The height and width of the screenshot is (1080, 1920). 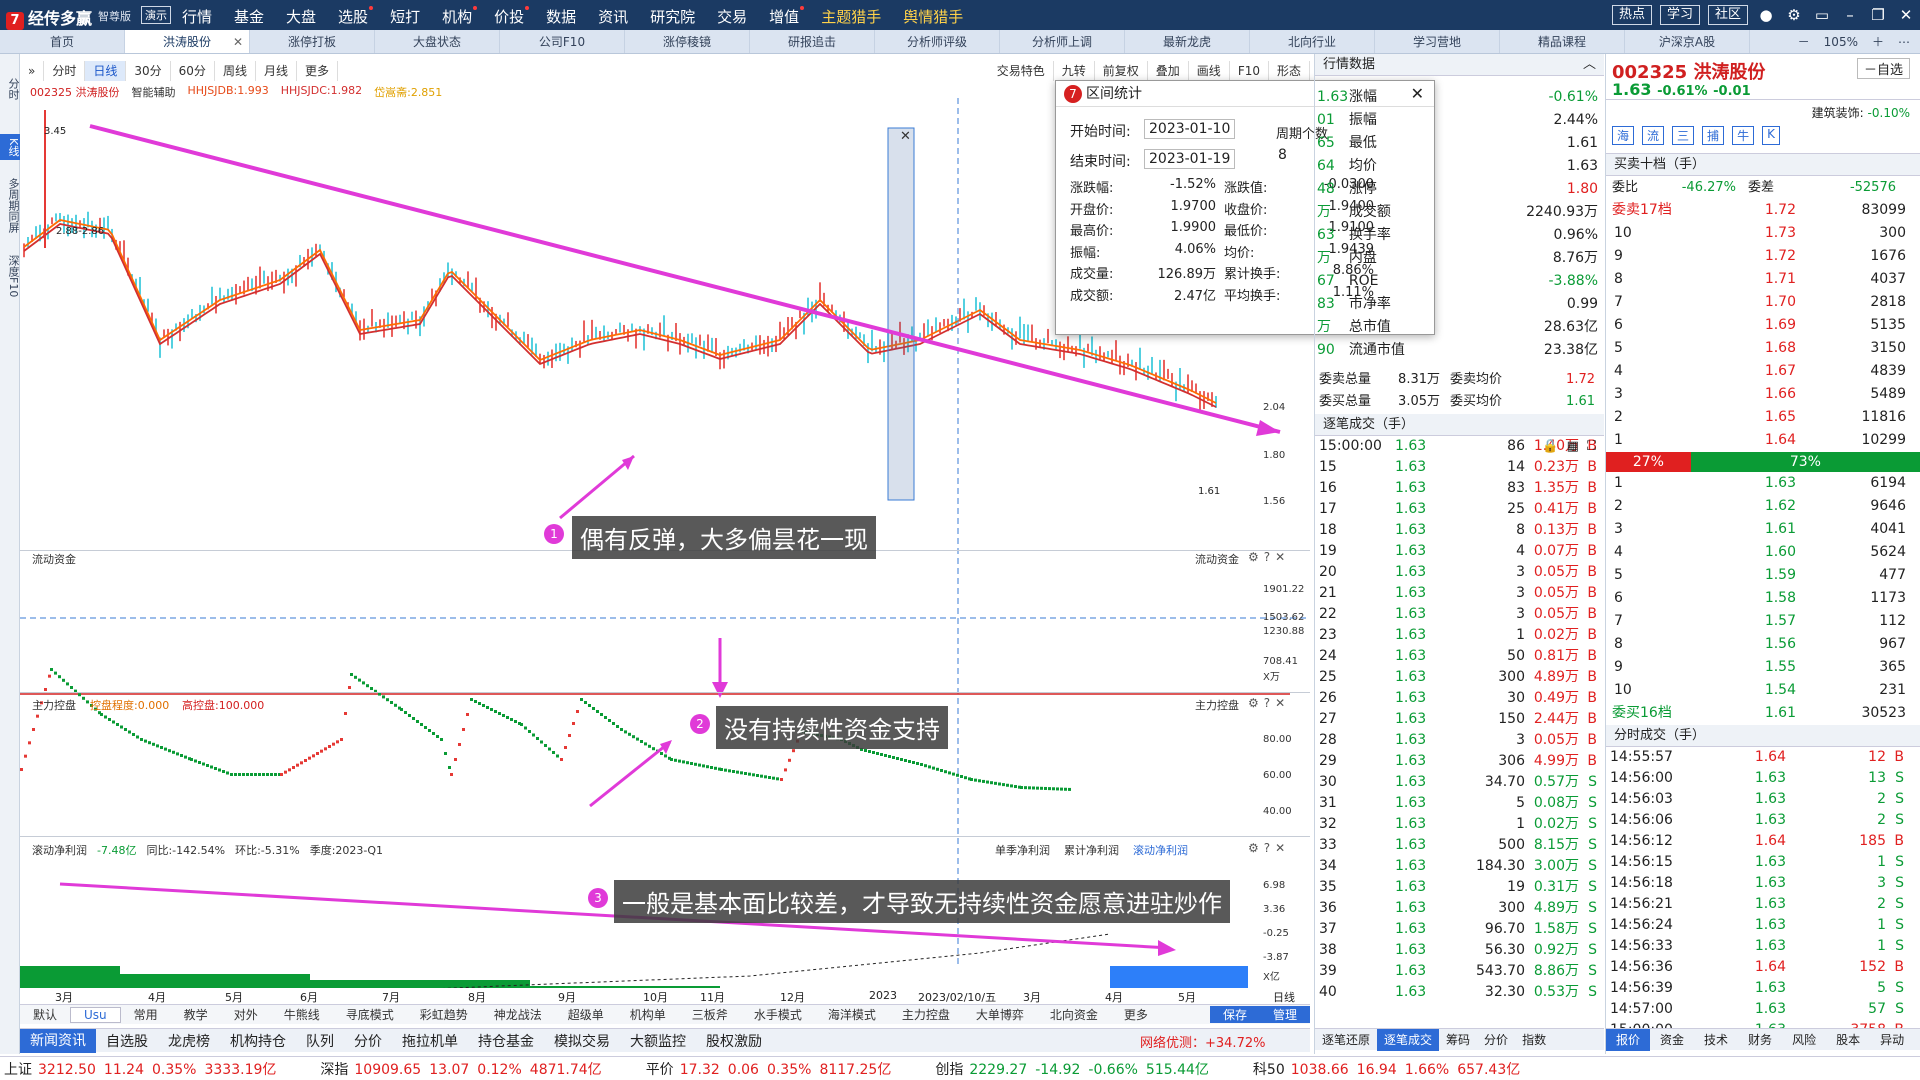 I want to click on indicator-tab-8: 神龙战法, so click(x=518, y=1014).